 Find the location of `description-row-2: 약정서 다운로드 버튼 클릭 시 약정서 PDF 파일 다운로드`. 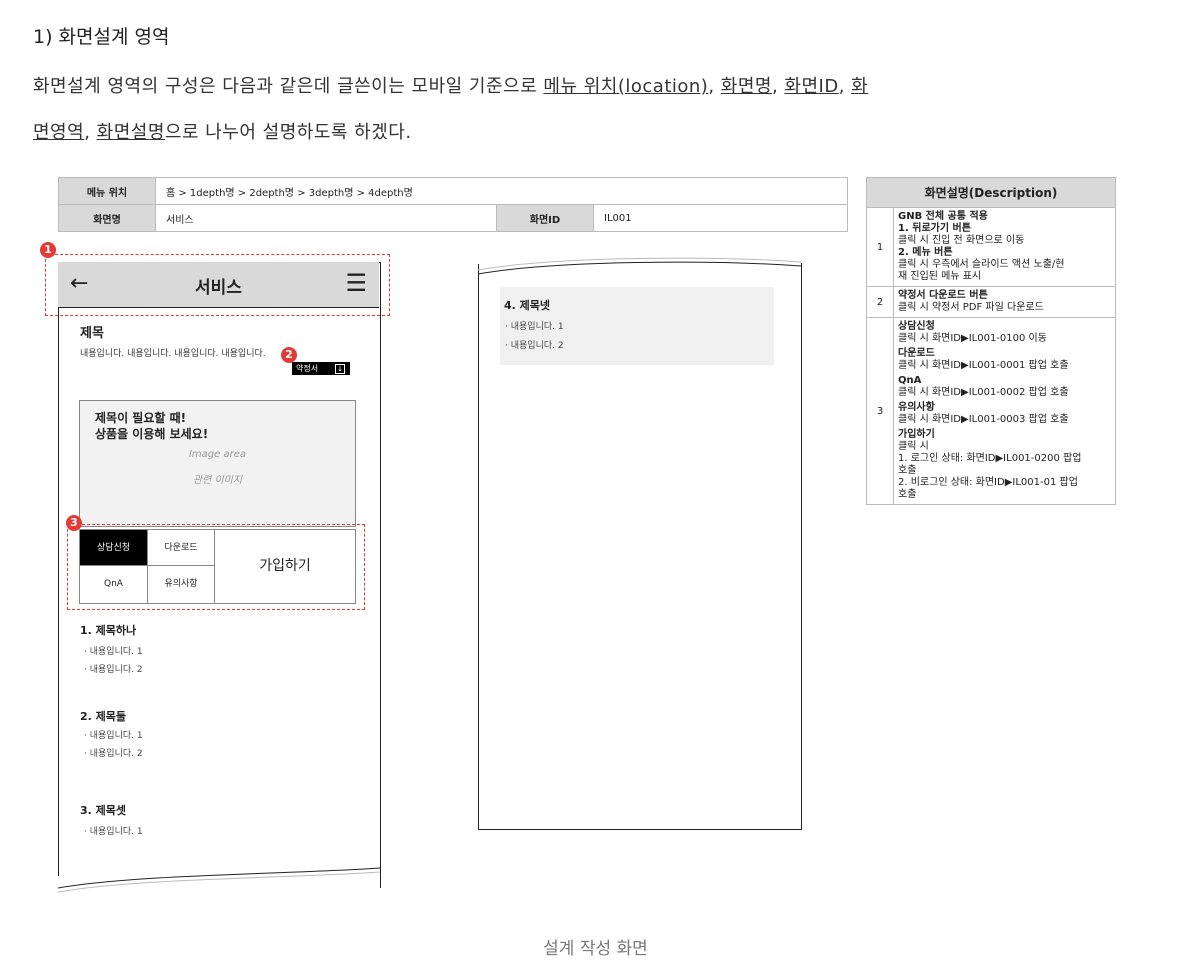

description-row-2: 약정서 다운로드 버튼 클릭 시 약정서 PDF 파일 다운로드 is located at coordinates (1004, 302).